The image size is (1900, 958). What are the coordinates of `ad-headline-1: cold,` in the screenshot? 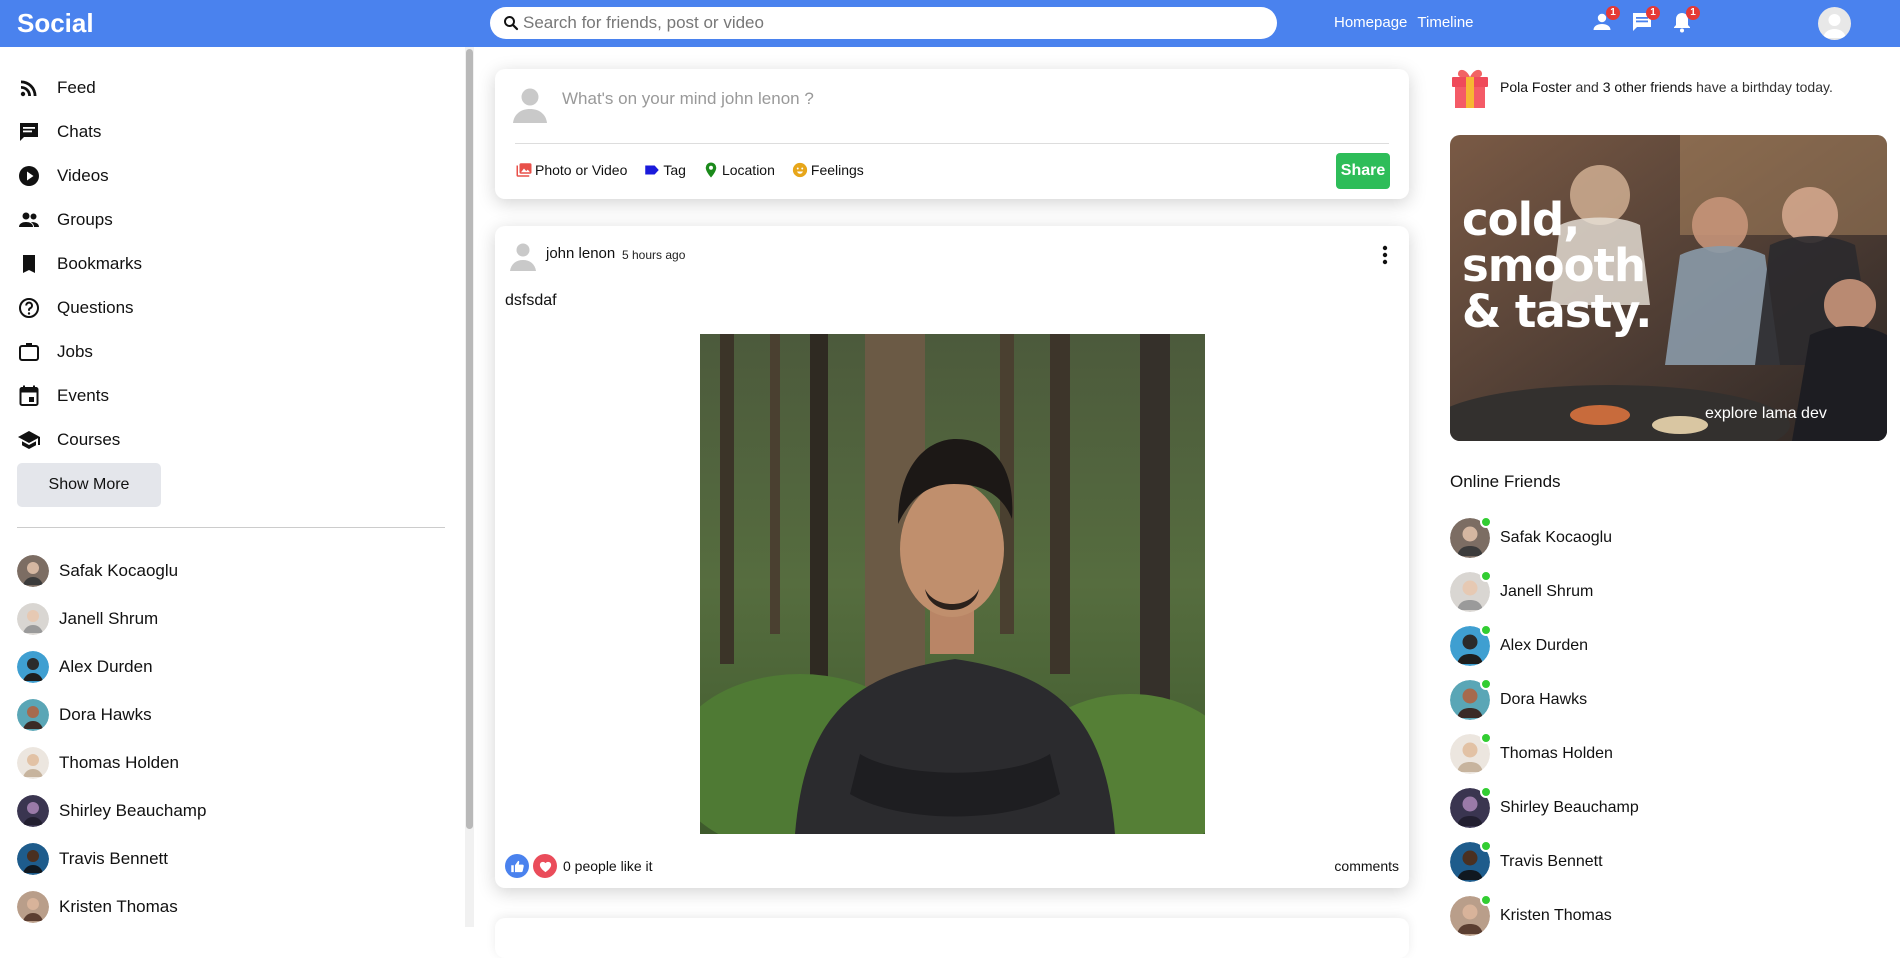 It's located at (1521, 219).